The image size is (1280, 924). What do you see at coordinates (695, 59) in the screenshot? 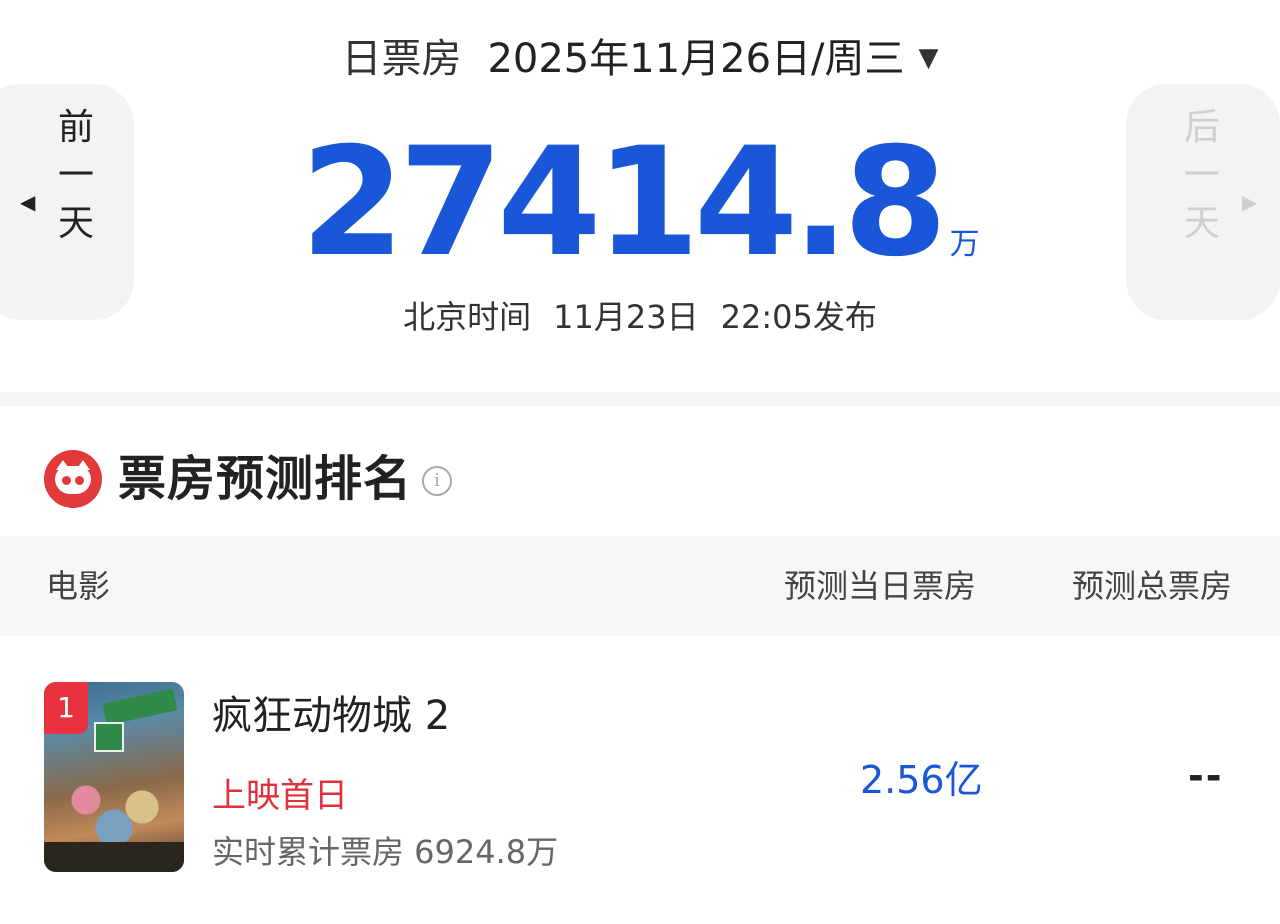
I see `selected-date: 2025年11月26日/周三` at bounding box center [695, 59].